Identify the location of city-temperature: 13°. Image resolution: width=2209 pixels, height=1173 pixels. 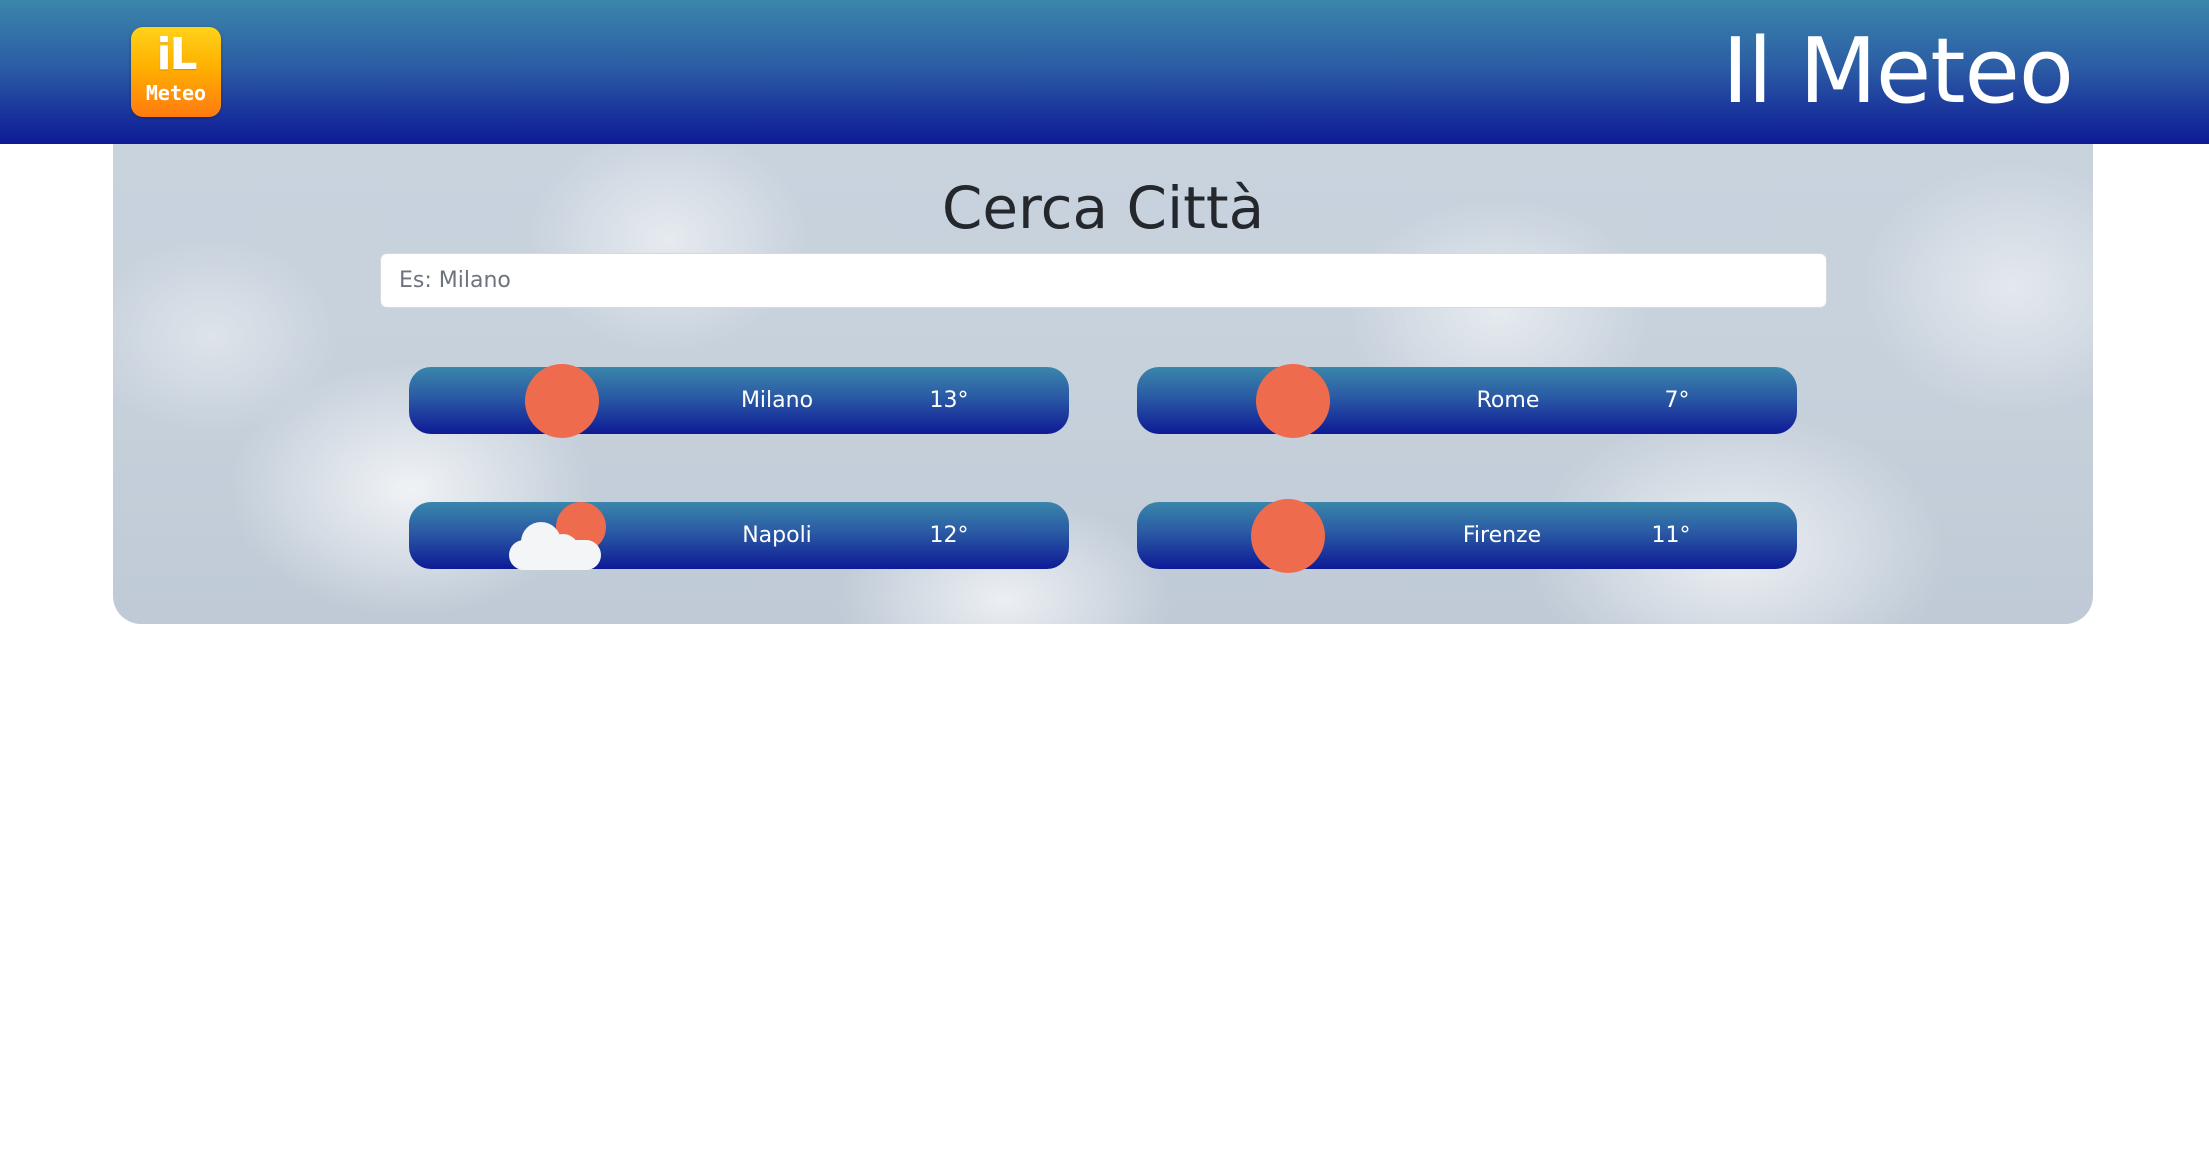
(949, 400).